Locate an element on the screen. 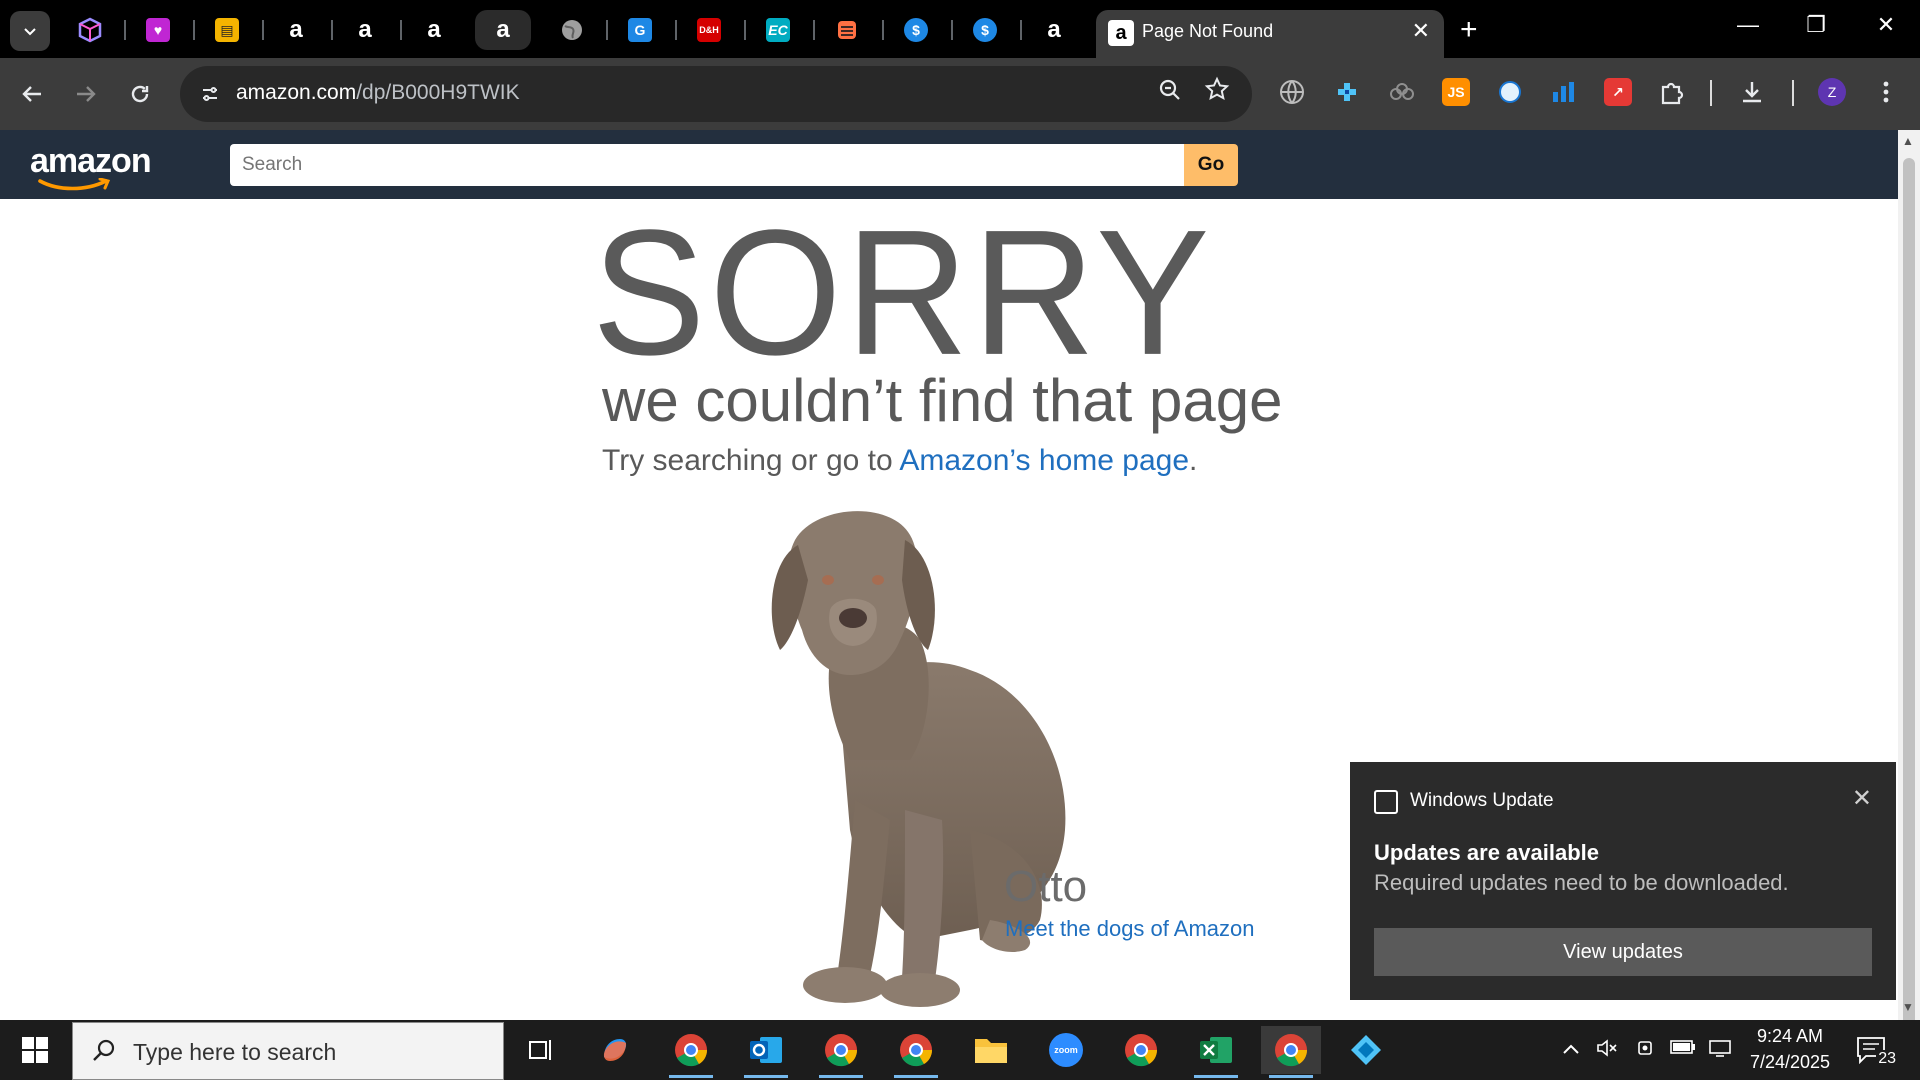  pinned-tab-amazon-3: a is located at coordinates (434, 30).